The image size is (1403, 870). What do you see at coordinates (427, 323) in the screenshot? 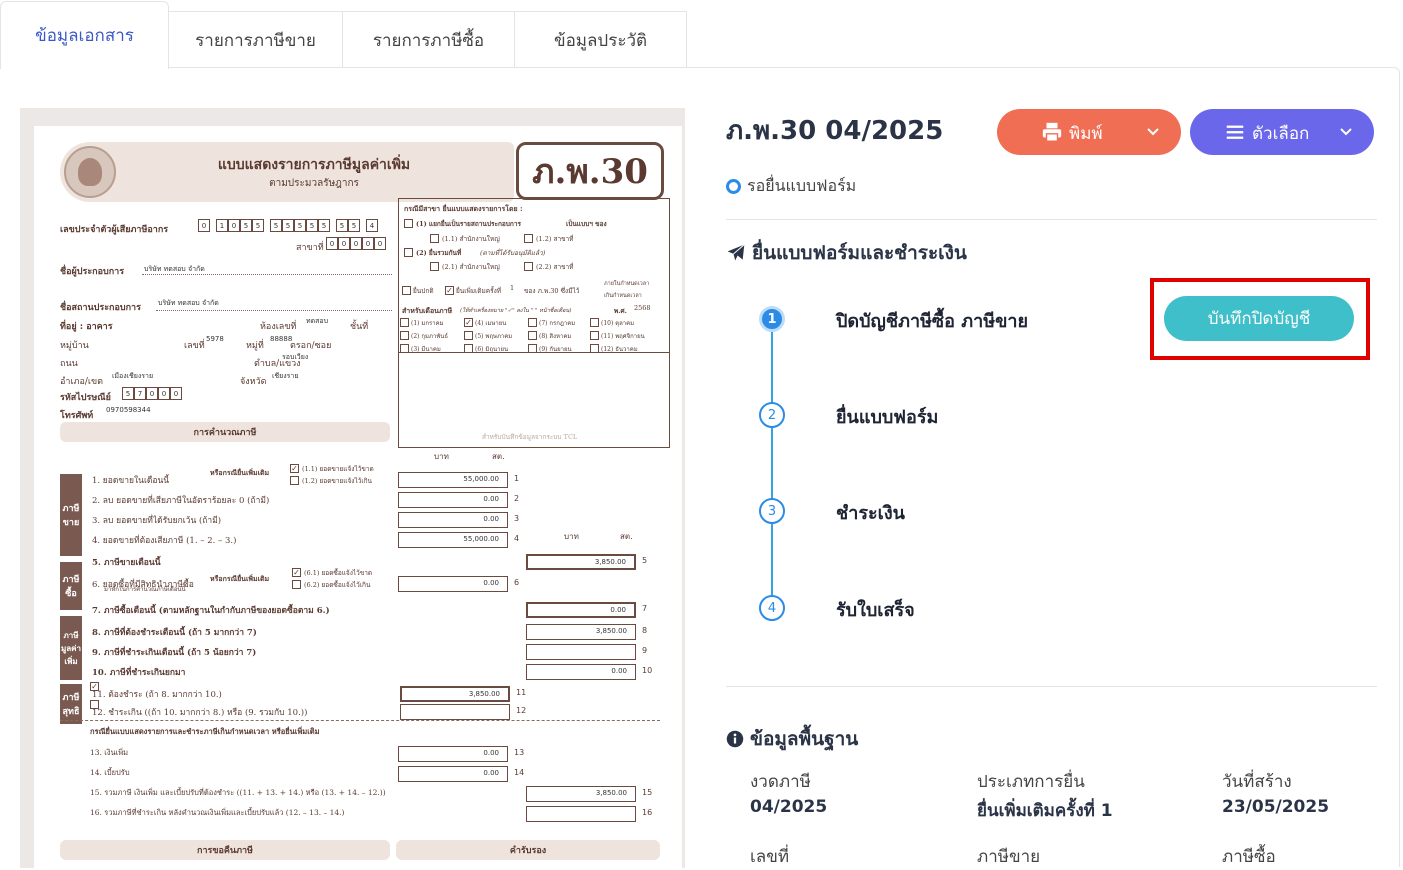
I see `month-label: (1) มกราคม` at bounding box center [427, 323].